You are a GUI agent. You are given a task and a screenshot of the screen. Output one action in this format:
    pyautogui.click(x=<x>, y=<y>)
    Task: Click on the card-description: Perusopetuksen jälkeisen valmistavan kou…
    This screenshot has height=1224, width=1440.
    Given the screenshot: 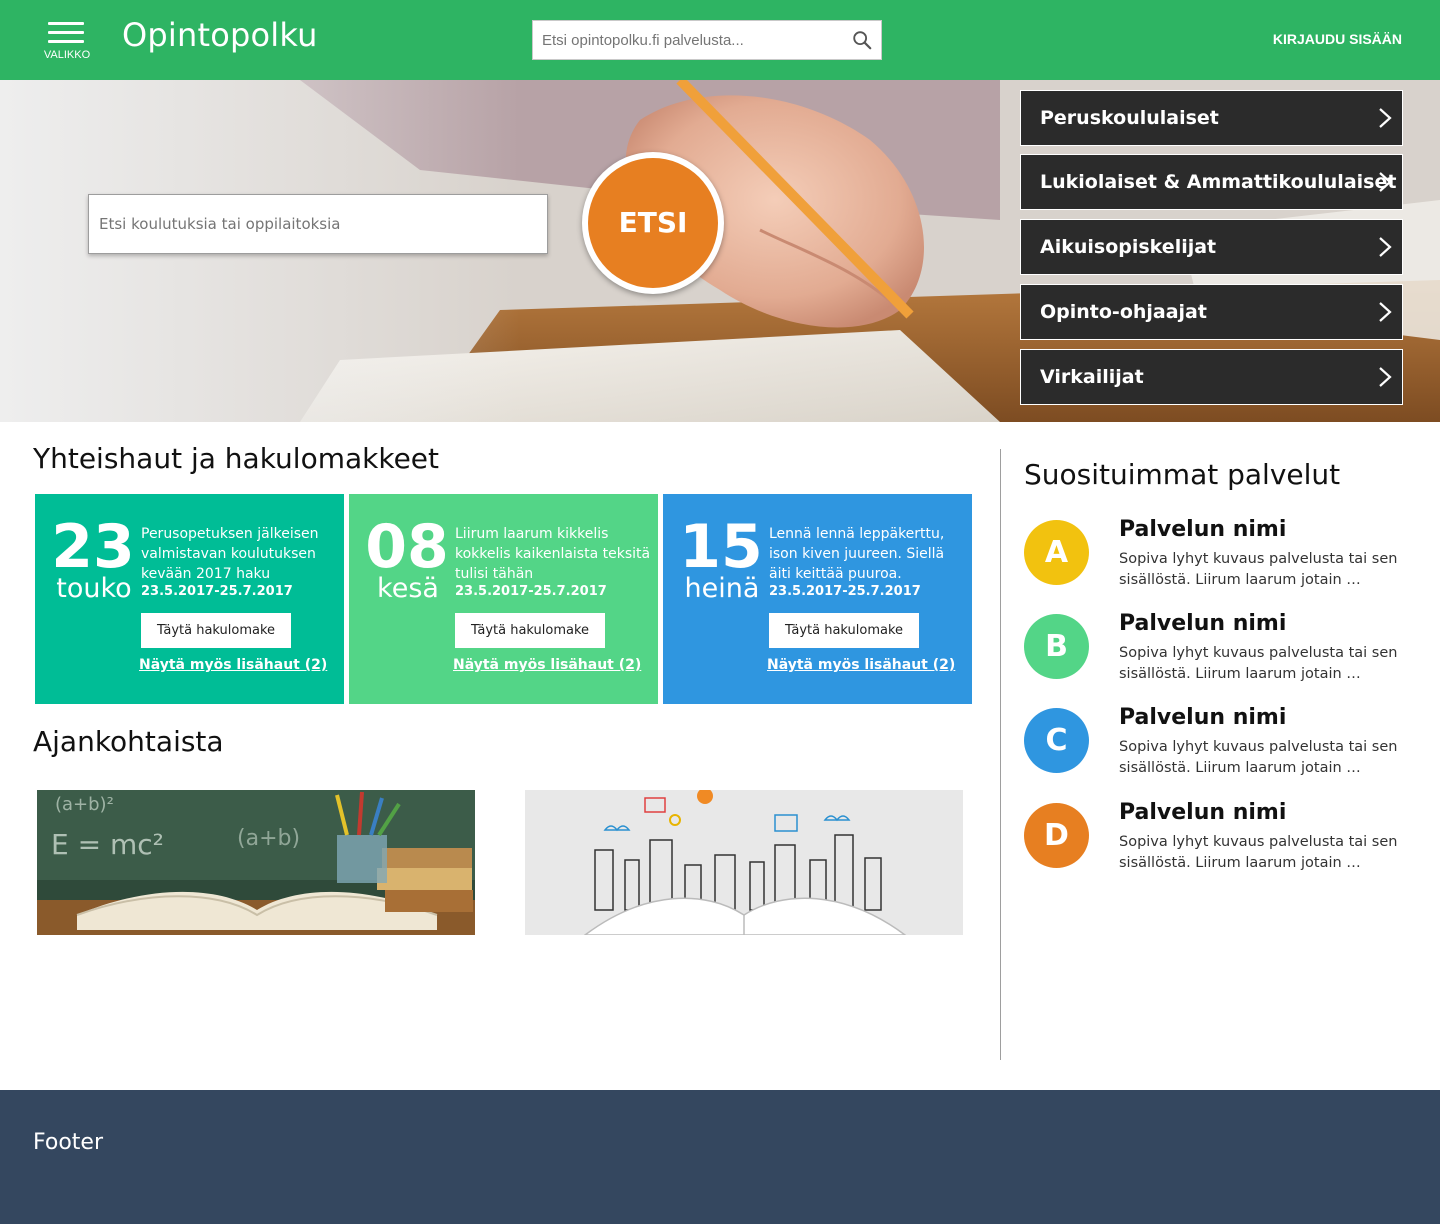 What is the action you would take?
    pyautogui.click(x=230, y=554)
    